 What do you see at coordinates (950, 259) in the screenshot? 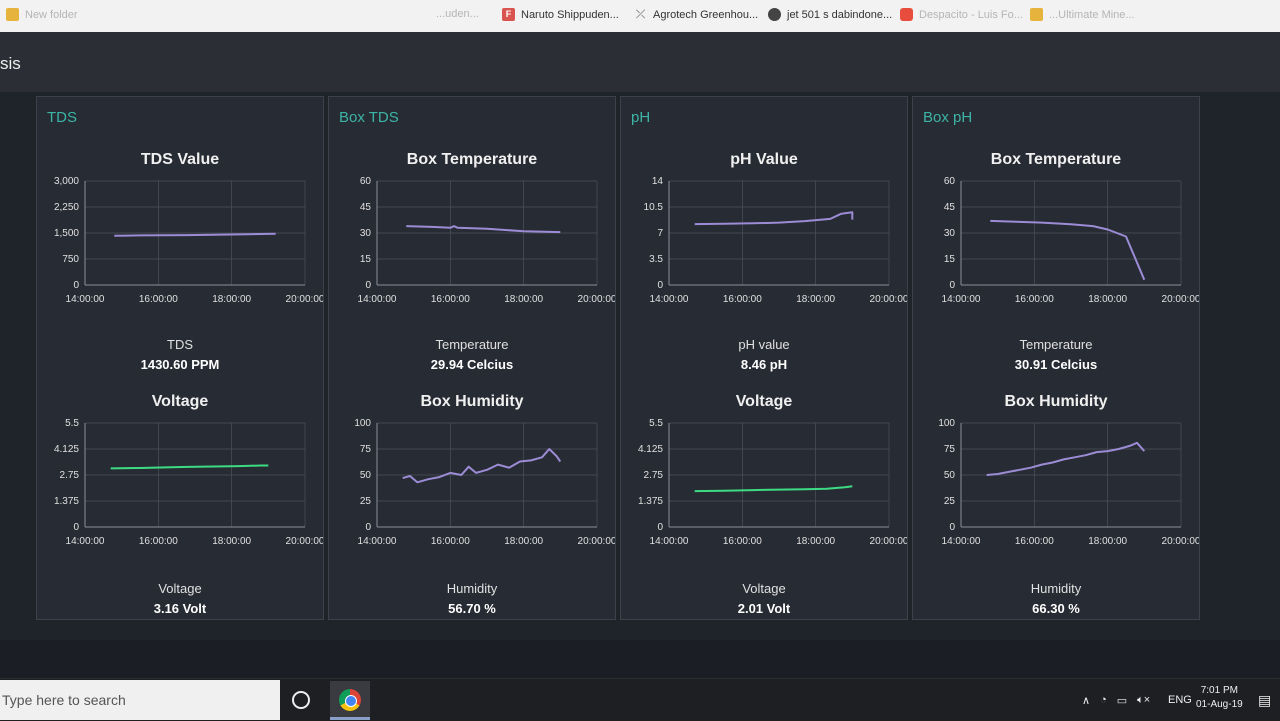
I see `y-tick-label: 15` at bounding box center [950, 259].